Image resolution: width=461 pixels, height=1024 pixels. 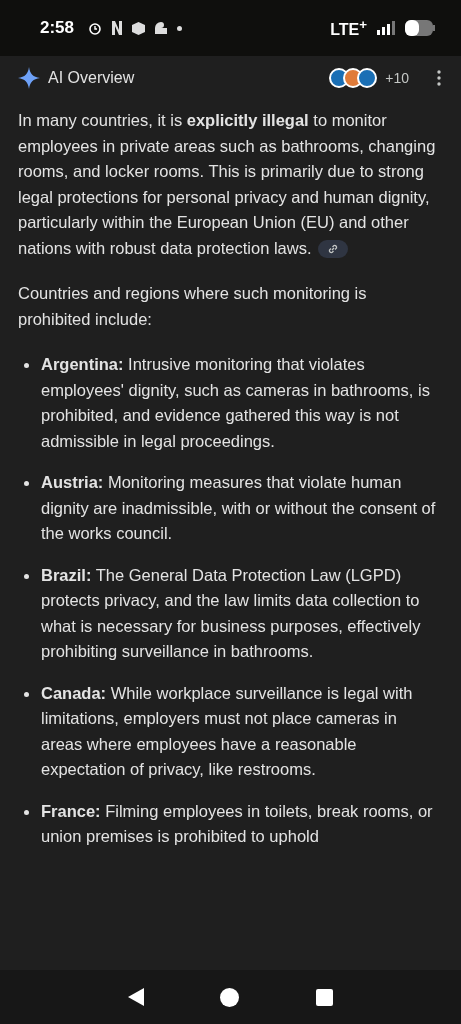 What do you see at coordinates (231, 613) in the screenshot?
I see `country-item-text: Brazil: The General Data Protection Law (LGPD) protects privacy, and the law limits data collection to what is necessary for business purposes, effectively prohibiting surveillance in bathrooms.` at bounding box center [231, 613].